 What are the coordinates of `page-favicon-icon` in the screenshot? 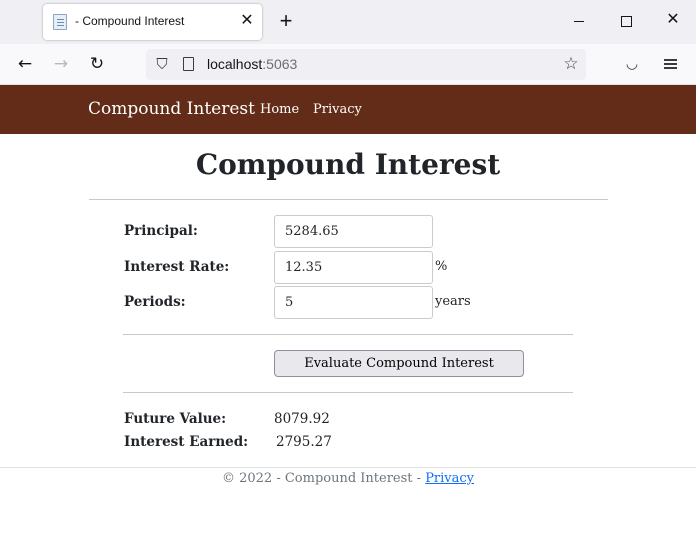 It's located at (60, 22).